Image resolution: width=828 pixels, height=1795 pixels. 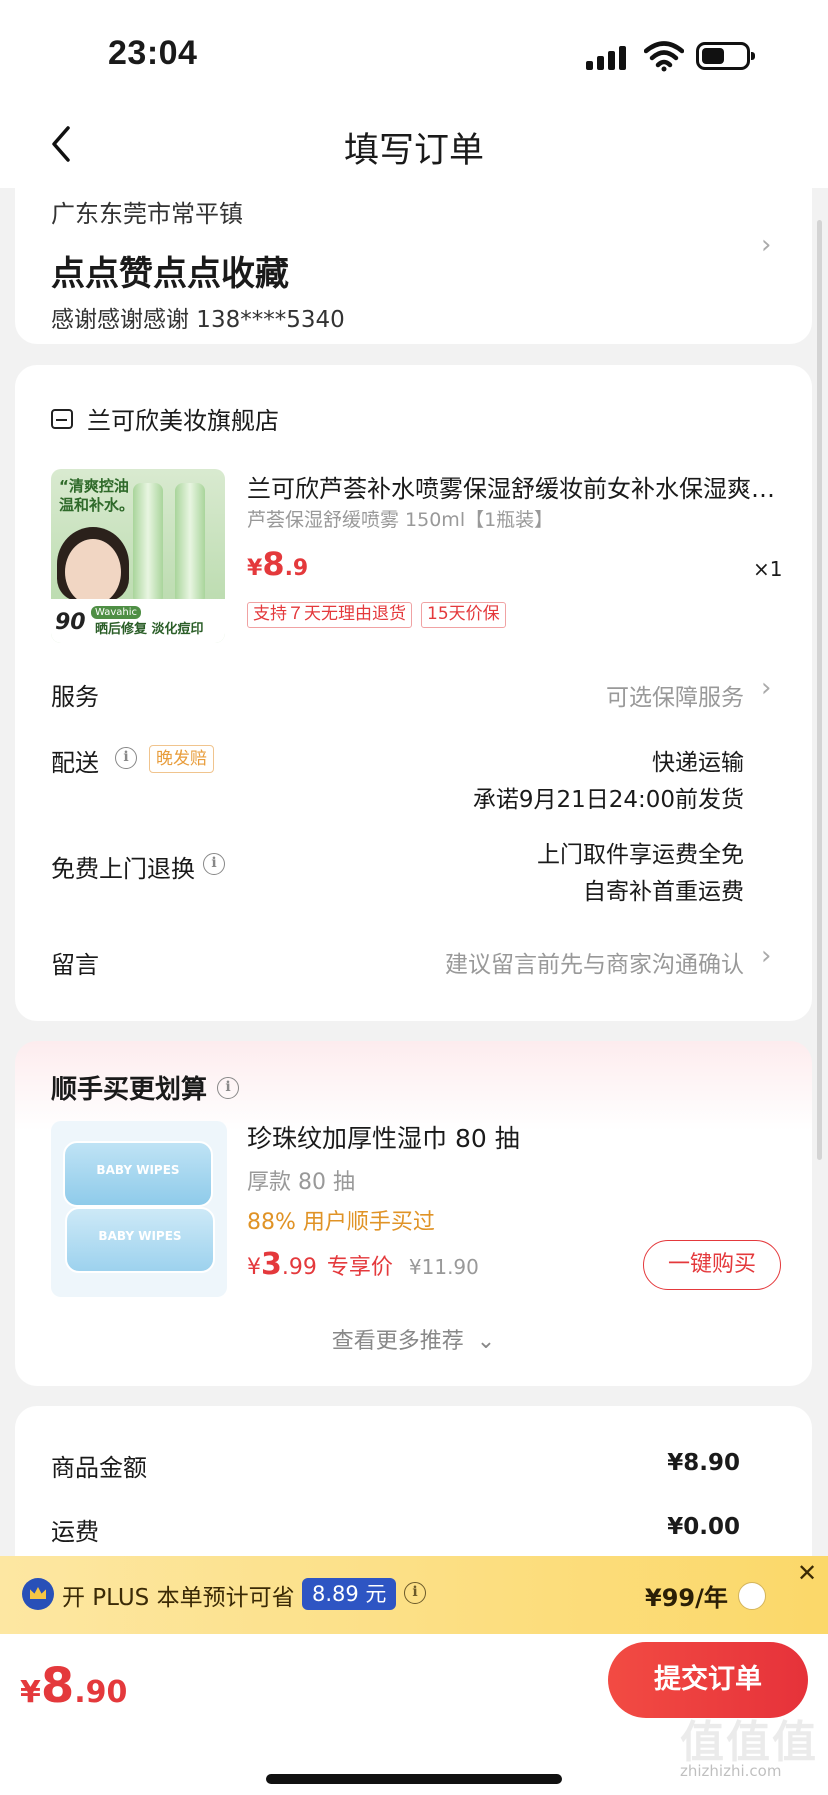 What do you see at coordinates (62, 418) in the screenshot?
I see `store-icon` at bounding box center [62, 418].